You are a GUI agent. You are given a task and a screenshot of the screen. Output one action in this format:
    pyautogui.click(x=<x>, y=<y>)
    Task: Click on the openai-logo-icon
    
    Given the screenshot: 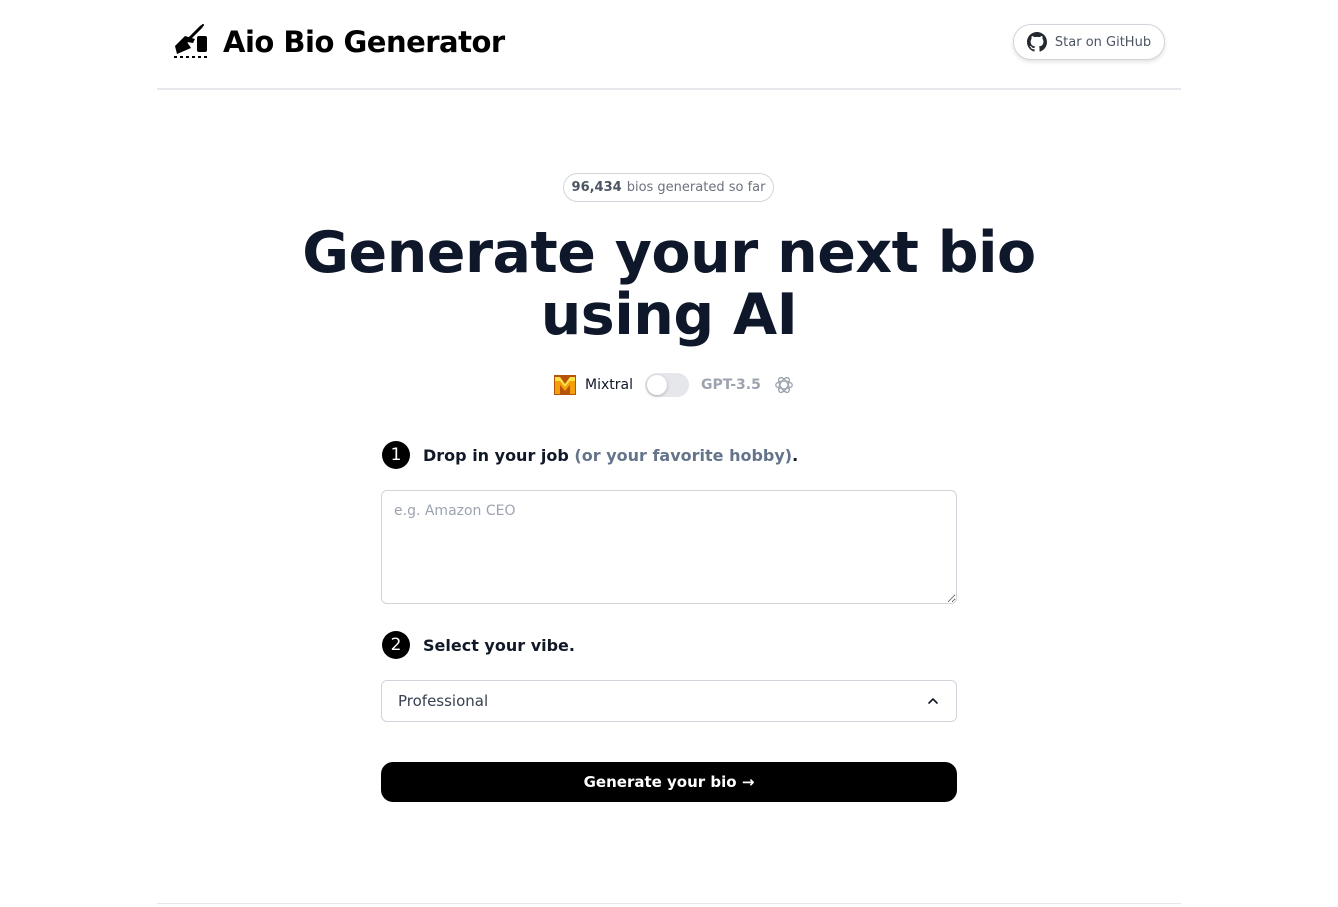 What is the action you would take?
    pyautogui.click(x=783, y=385)
    